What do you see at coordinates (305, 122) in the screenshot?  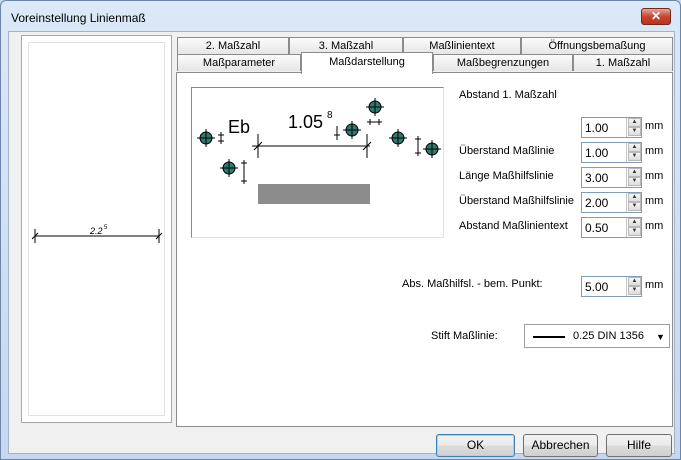 I see `sketch-dim-value: 1.05` at bounding box center [305, 122].